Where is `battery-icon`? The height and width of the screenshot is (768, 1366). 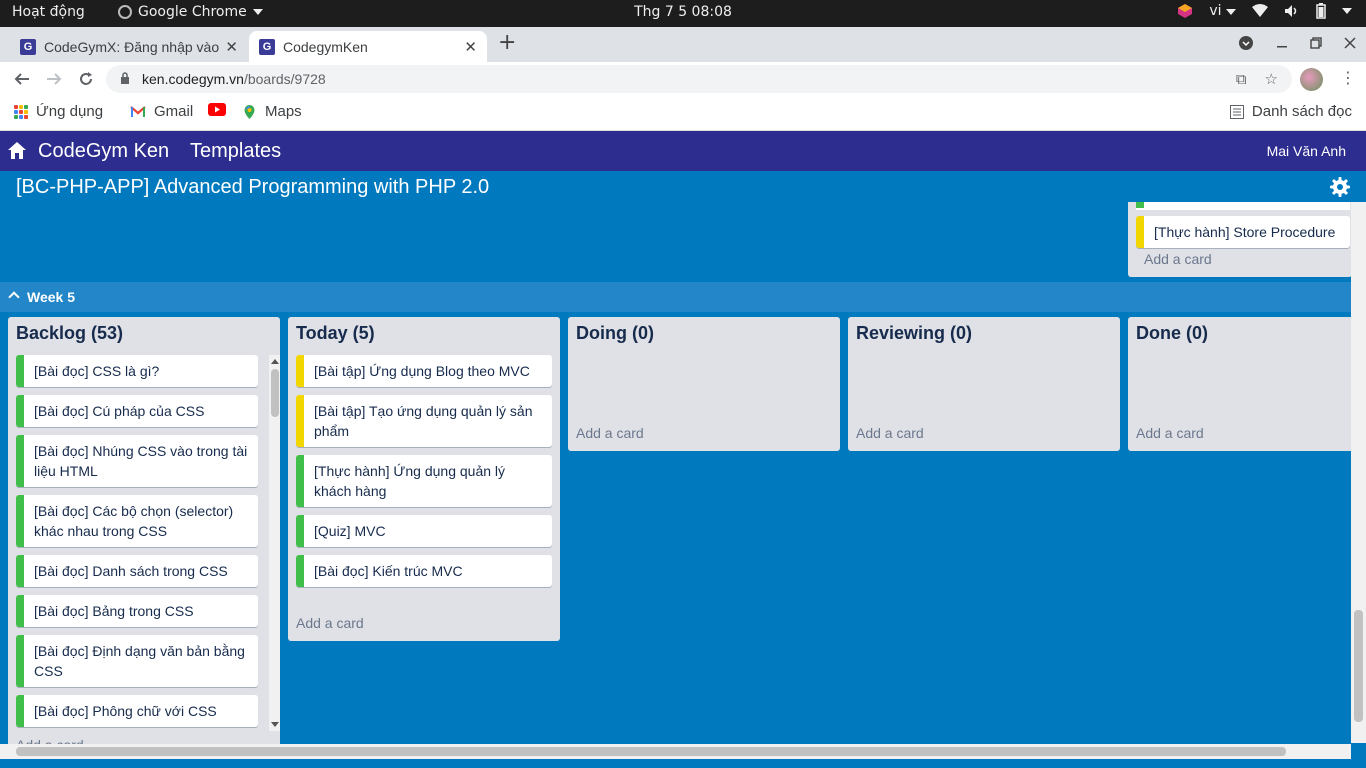
battery-icon is located at coordinates (1321, 11).